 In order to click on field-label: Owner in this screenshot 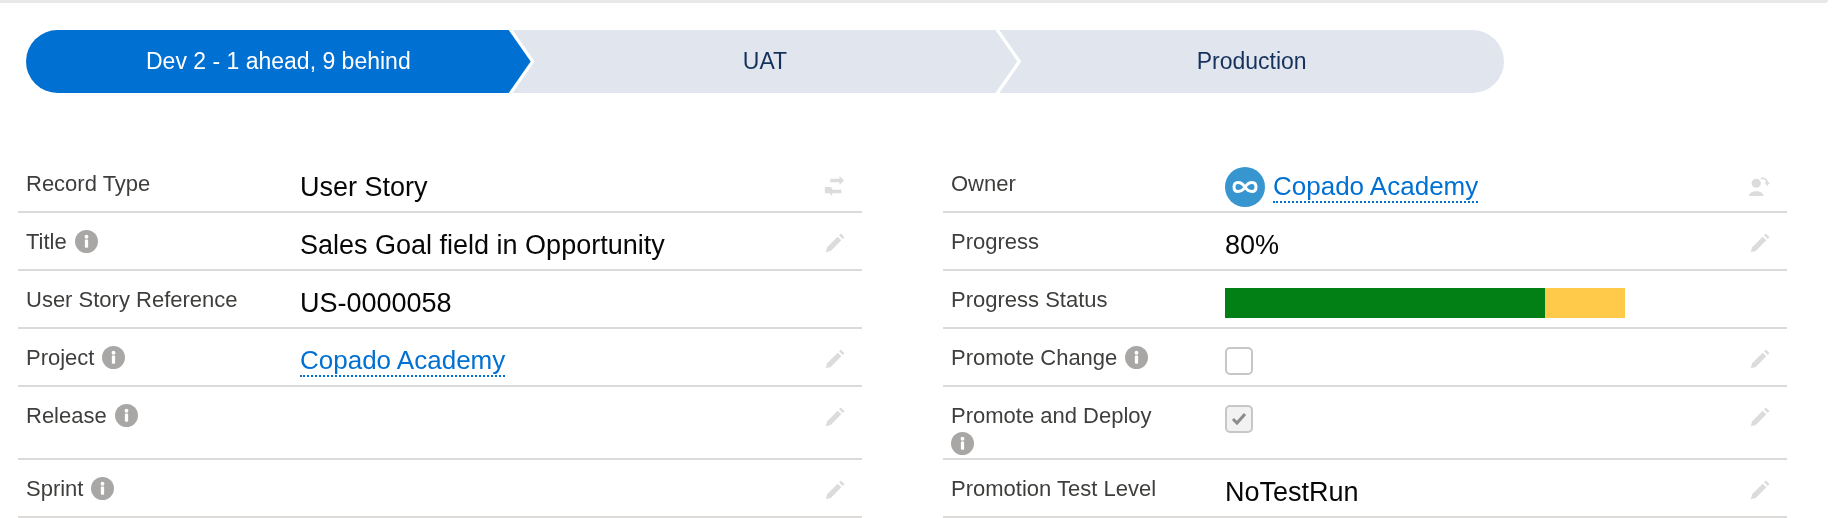, I will do `click(983, 183)`.